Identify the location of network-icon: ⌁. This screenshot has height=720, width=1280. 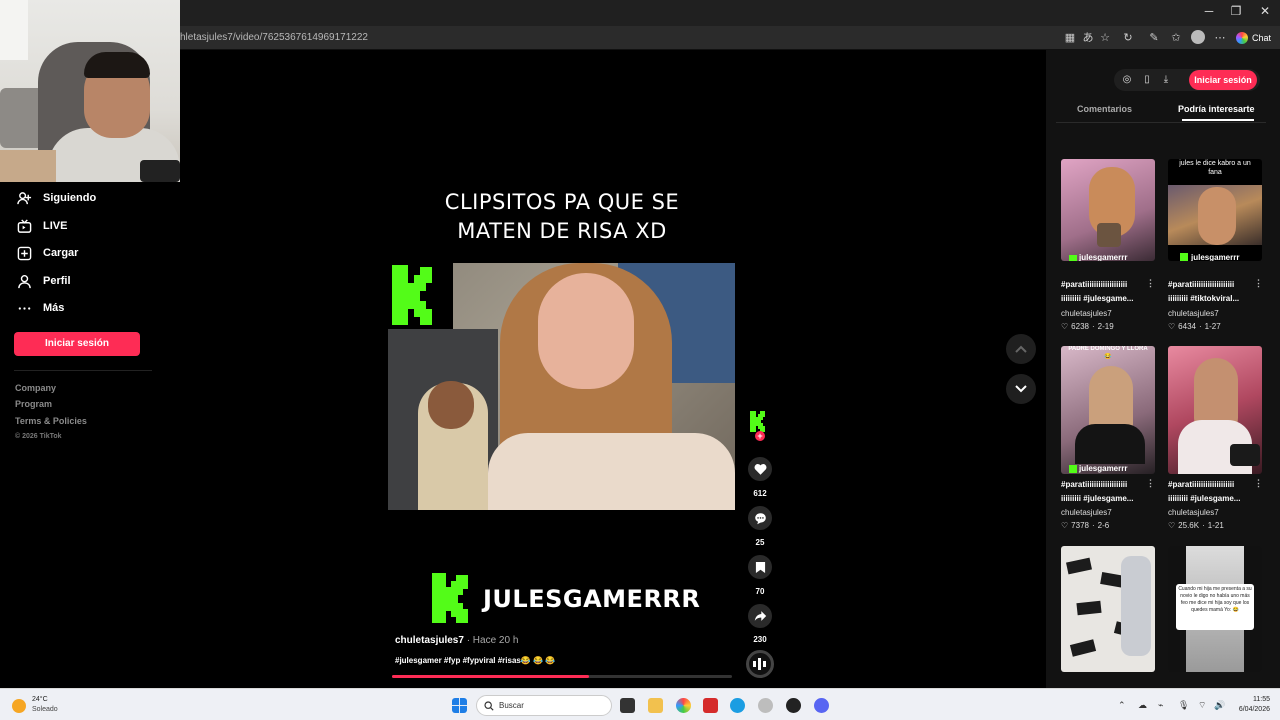
(1160, 705).